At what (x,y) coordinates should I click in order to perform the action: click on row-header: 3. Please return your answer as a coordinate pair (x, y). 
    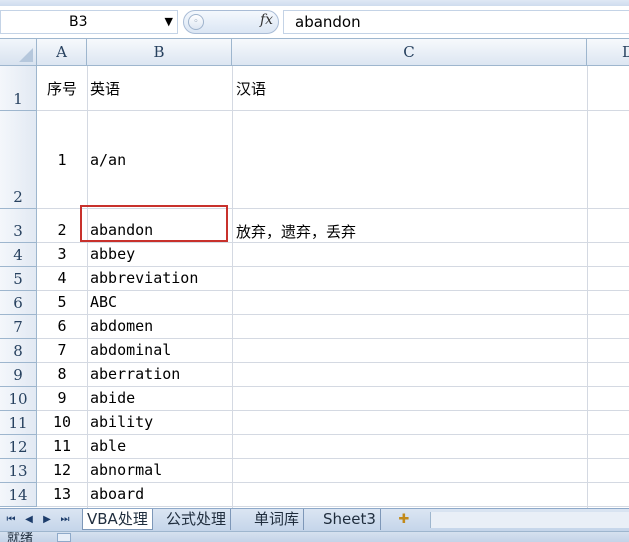
    Looking at the image, I should click on (18, 226).